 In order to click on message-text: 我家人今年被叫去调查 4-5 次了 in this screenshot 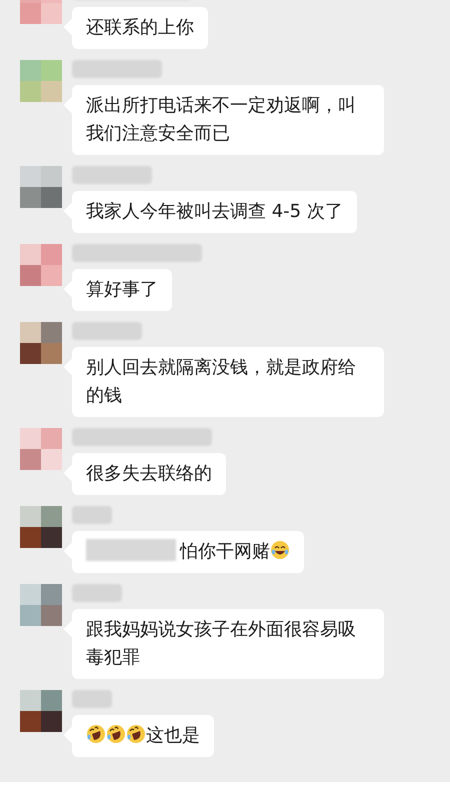, I will do `click(214, 211)`.